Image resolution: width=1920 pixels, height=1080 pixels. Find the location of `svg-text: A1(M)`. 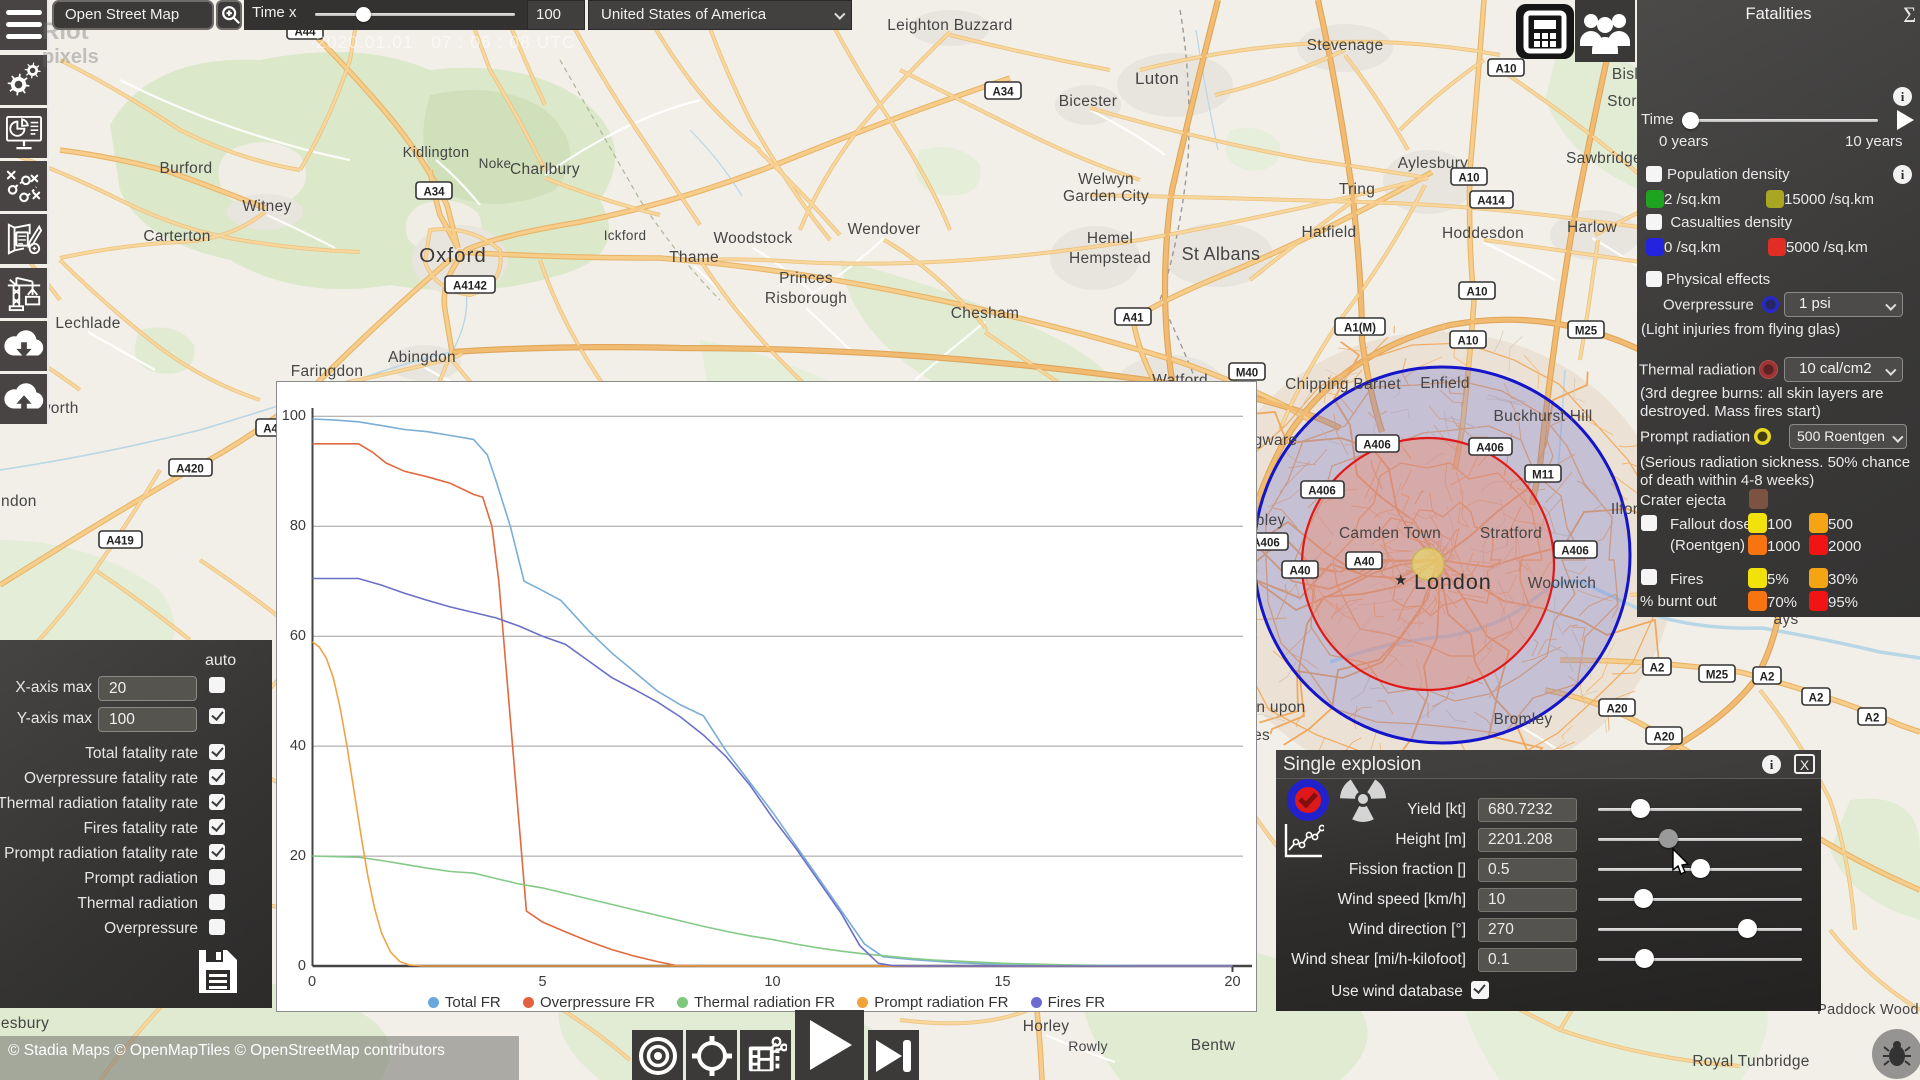

svg-text: A1(M) is located at coordinates (1360, 329).